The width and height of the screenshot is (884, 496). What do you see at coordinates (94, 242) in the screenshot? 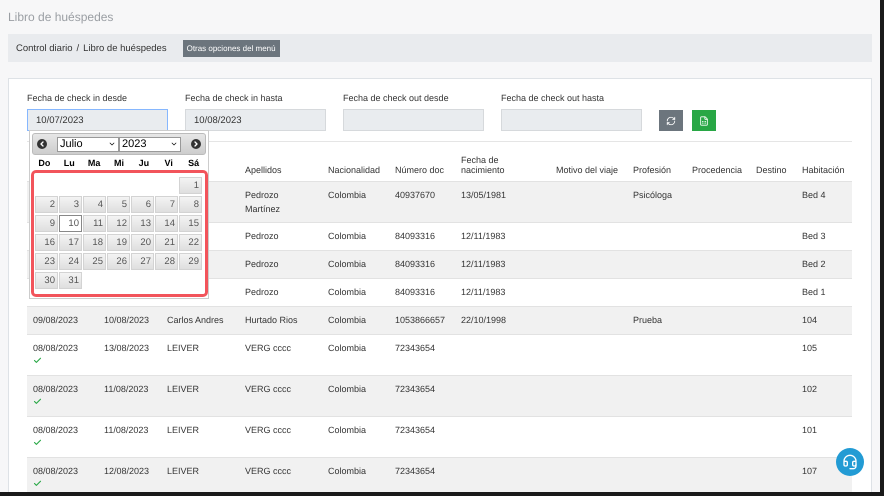
I see `calendar-day: 18` at bounding box center [94, 242].